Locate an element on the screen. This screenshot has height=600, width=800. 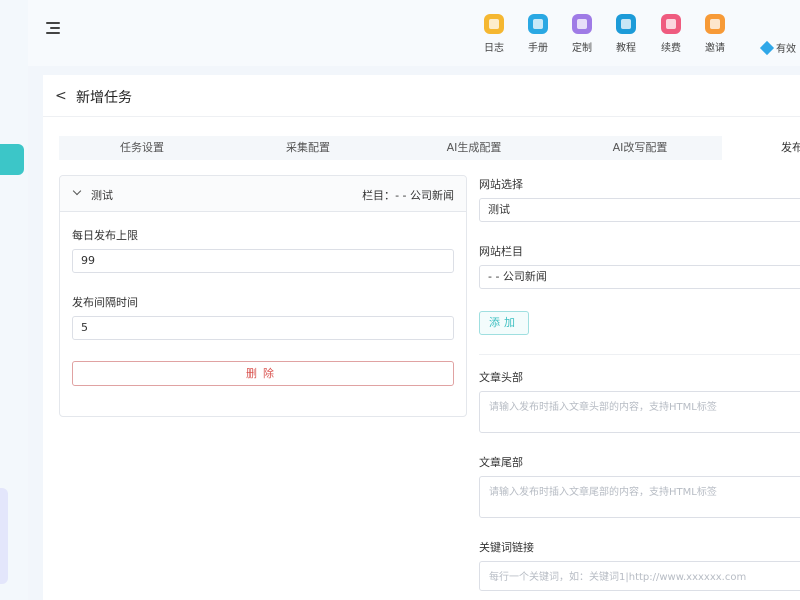
page-title: 新增任务 is located at coordinates (104, 98).